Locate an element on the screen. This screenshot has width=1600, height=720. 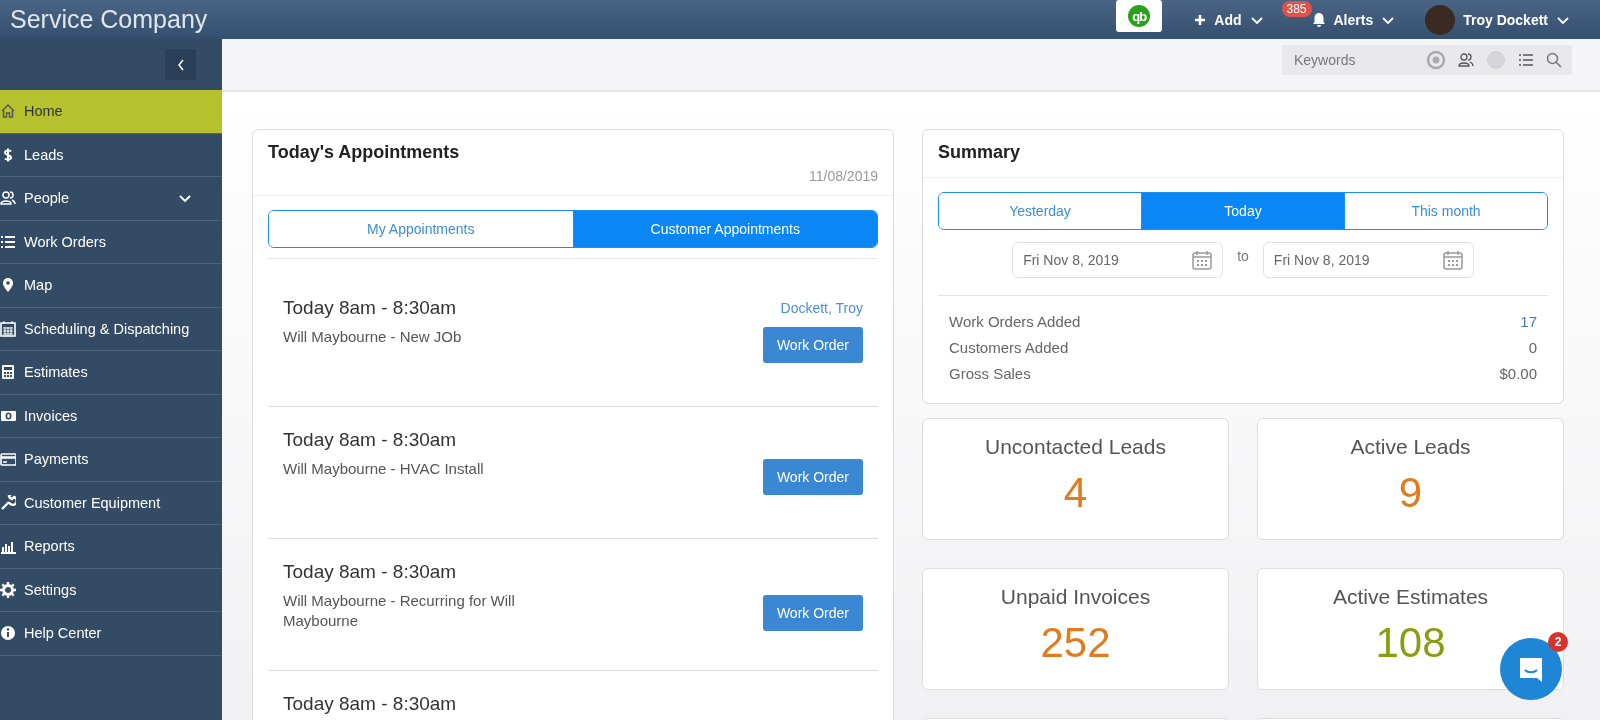
collapse-sidebar-button is located at coordinates (180, 64).